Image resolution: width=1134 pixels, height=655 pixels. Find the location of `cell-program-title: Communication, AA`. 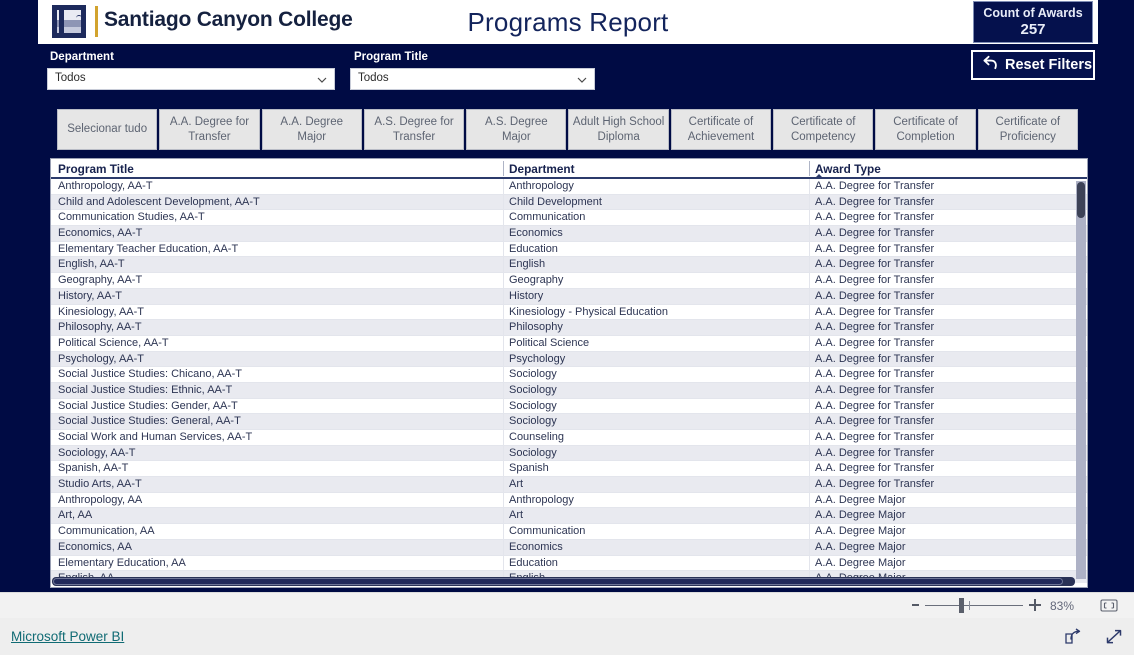

cell-program-title: Communication, AA is located at coordinates (106, 531).